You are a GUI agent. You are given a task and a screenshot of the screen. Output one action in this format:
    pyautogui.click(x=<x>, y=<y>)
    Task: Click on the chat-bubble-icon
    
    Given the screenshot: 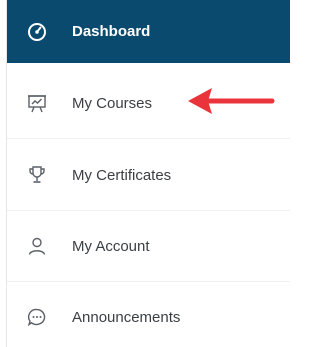 What is the action you would take?
    pyautogui.click(x=37, y=317)
    